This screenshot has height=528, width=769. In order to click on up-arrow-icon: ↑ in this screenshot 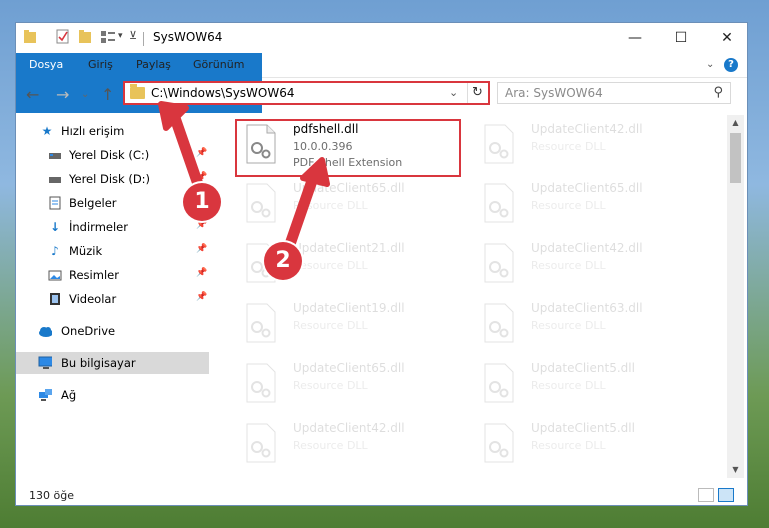, I will do `click(107, 94)`.